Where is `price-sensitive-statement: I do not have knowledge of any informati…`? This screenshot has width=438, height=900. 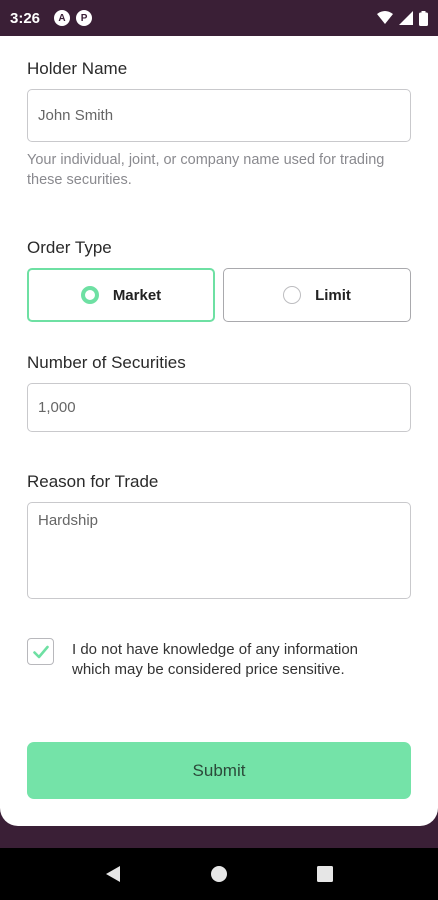 price-sensitive-statement: I do not have knowledge of any informati… is located at coordinates (215, 659).